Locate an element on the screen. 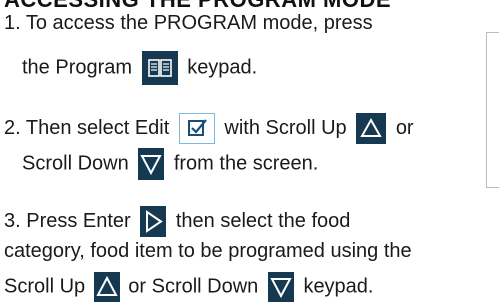 The height and width of the screenshot is (302, 499). step-2-text-line2-pre: Scroll Down is located at coordinates (75, 163).